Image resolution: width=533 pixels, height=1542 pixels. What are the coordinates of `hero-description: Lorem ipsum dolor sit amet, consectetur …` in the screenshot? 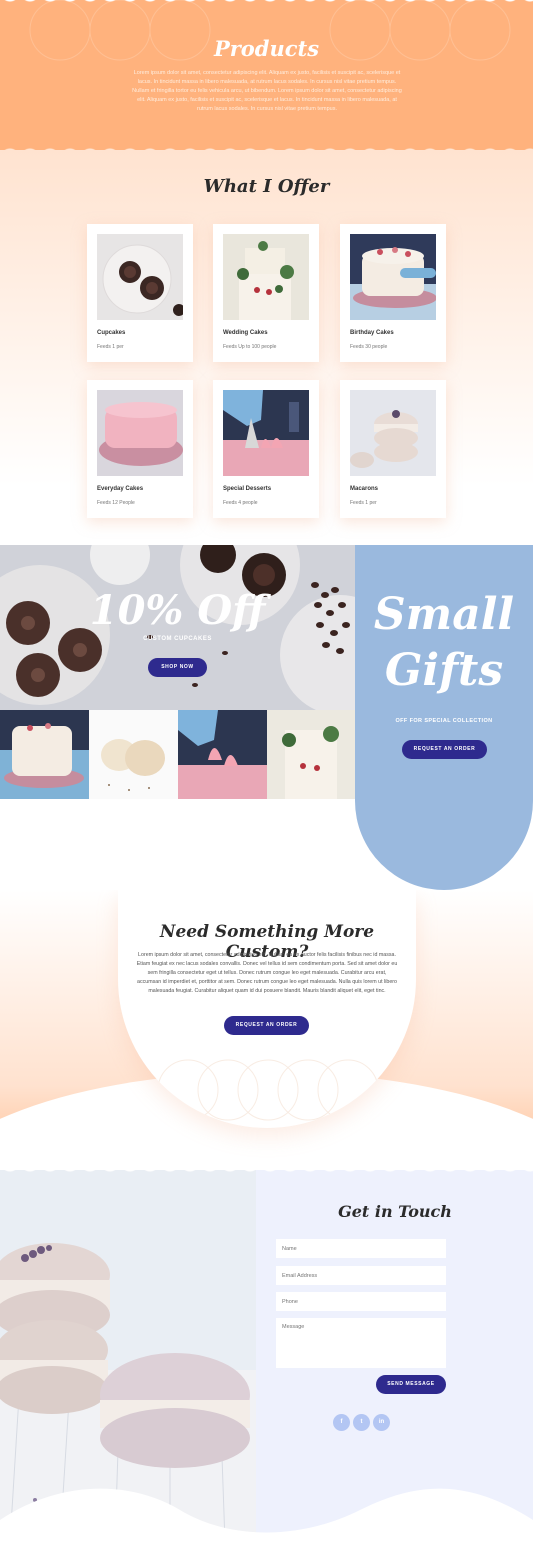 It's located at (267, 91).